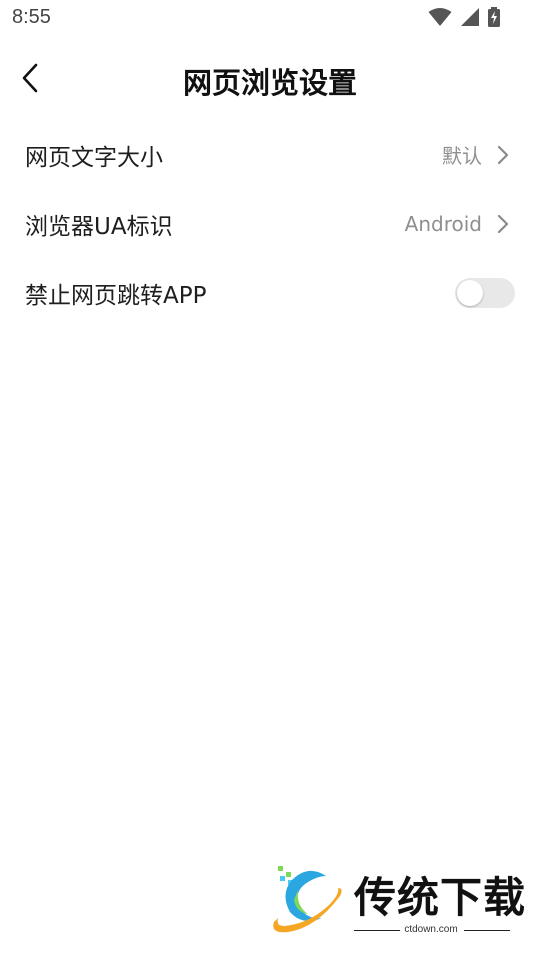 The width and height of the screenshot is (540, 960). I want to click on setting-row-user-agent: 浏览器UA标识 Android, so click(270, 223).